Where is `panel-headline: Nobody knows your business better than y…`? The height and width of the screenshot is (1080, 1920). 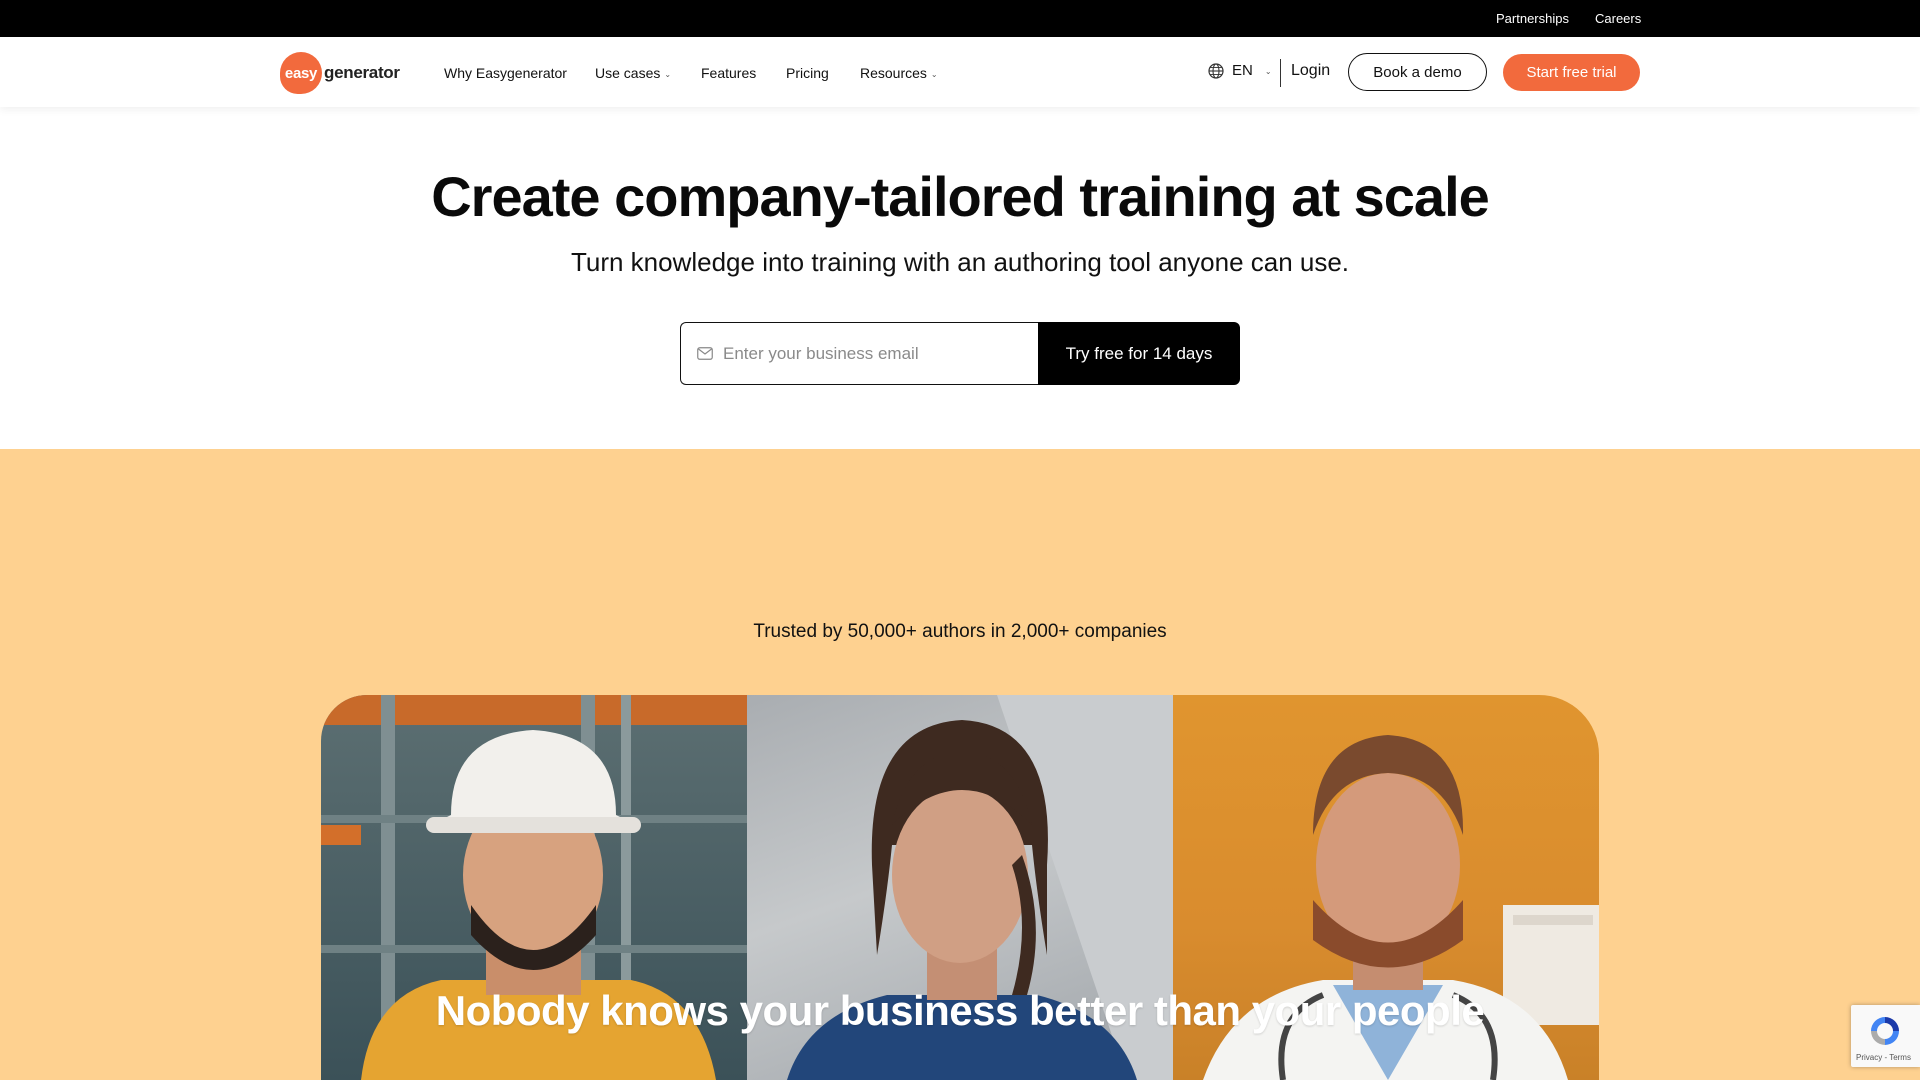 panel-headline: Nobody knows your business better than y… is located at coordinates (960, 1010).